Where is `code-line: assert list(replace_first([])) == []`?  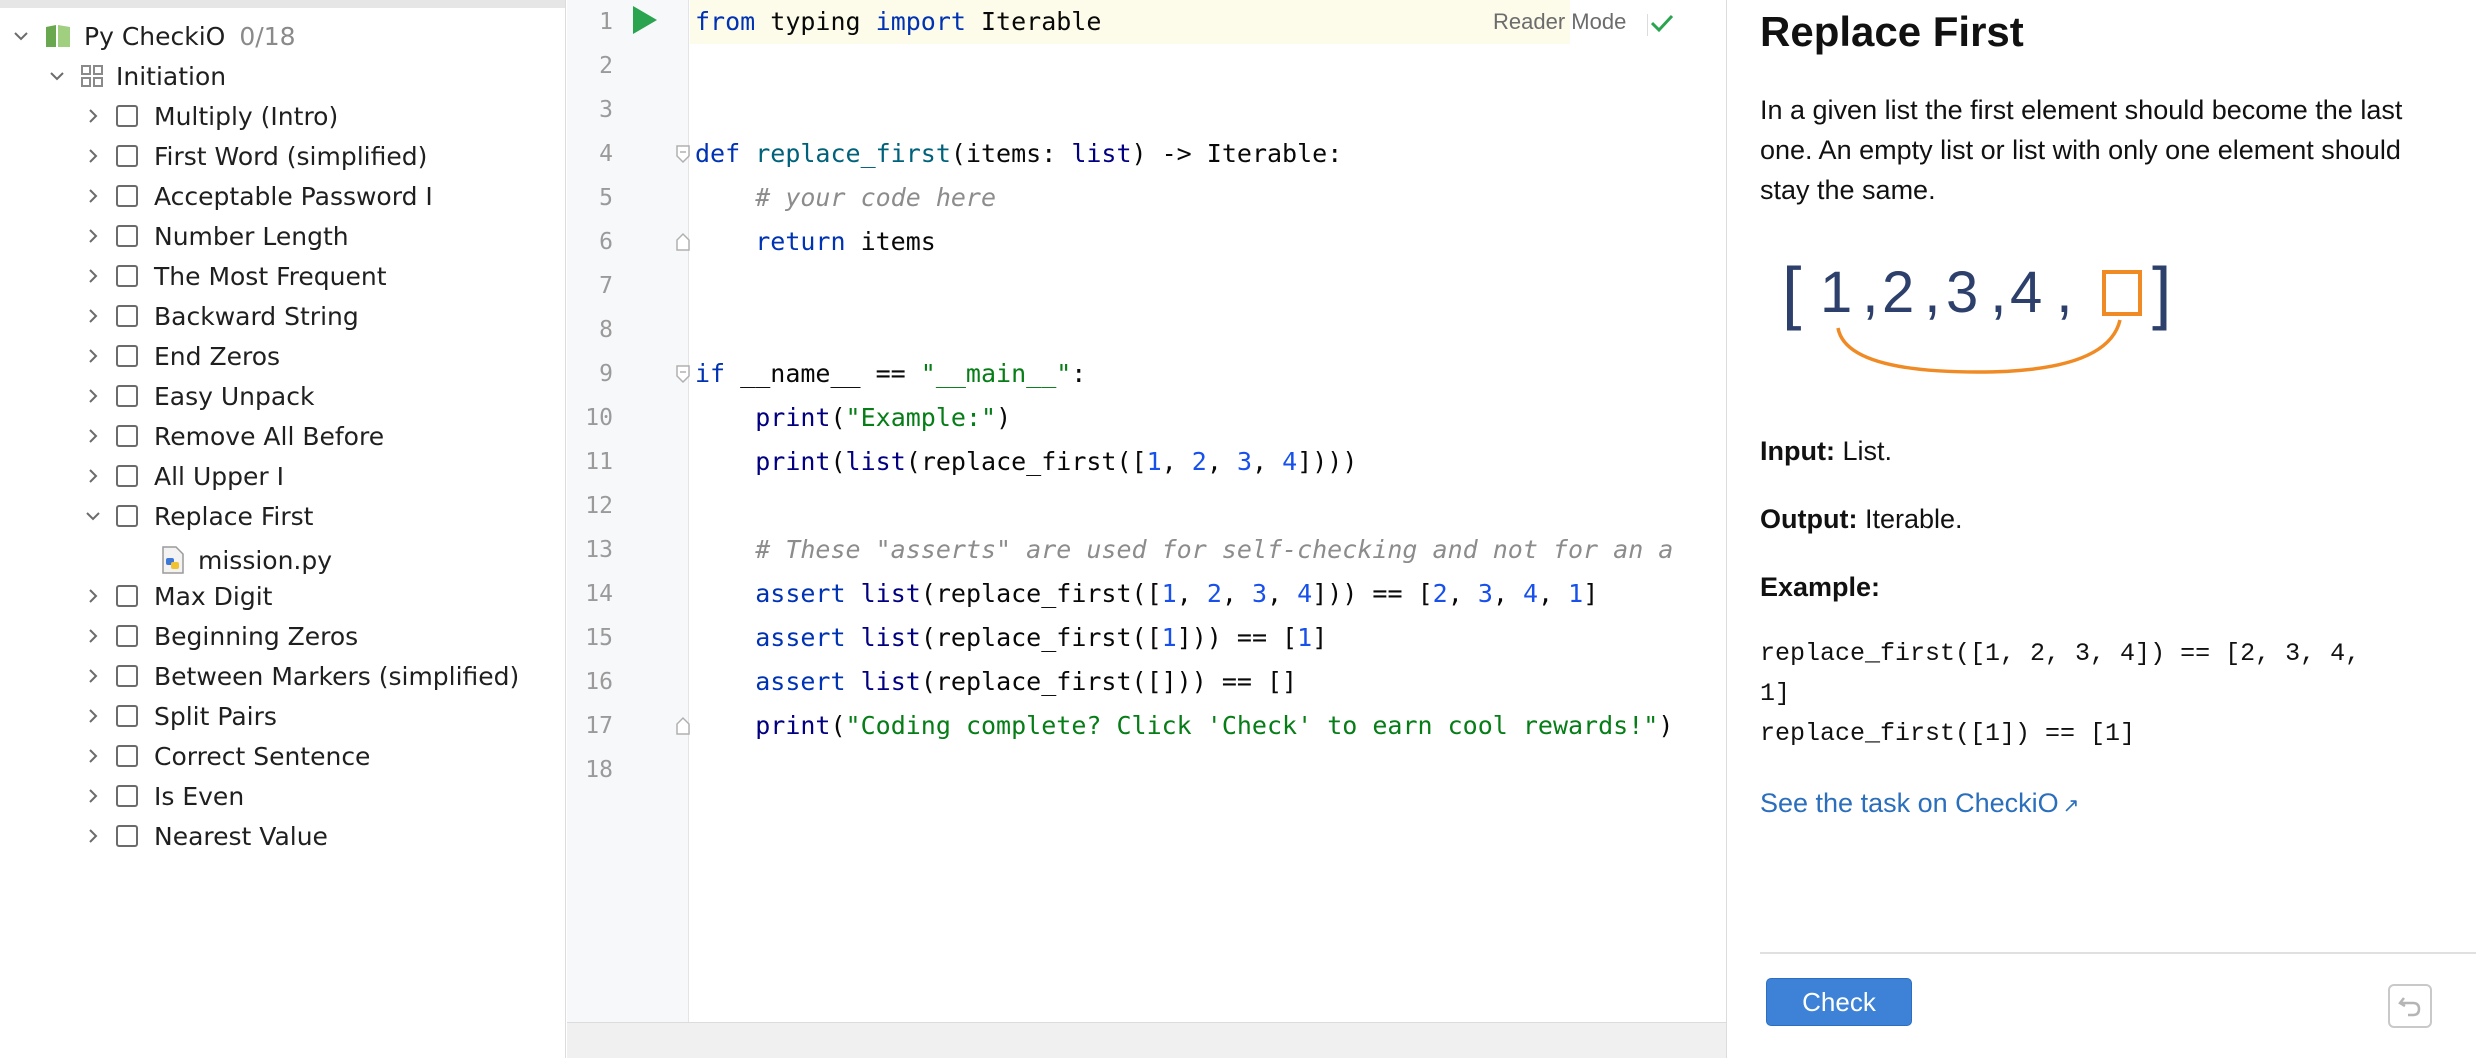 code-line: assert list(replace_first([])) == [] is located at coordinates (996, 682).